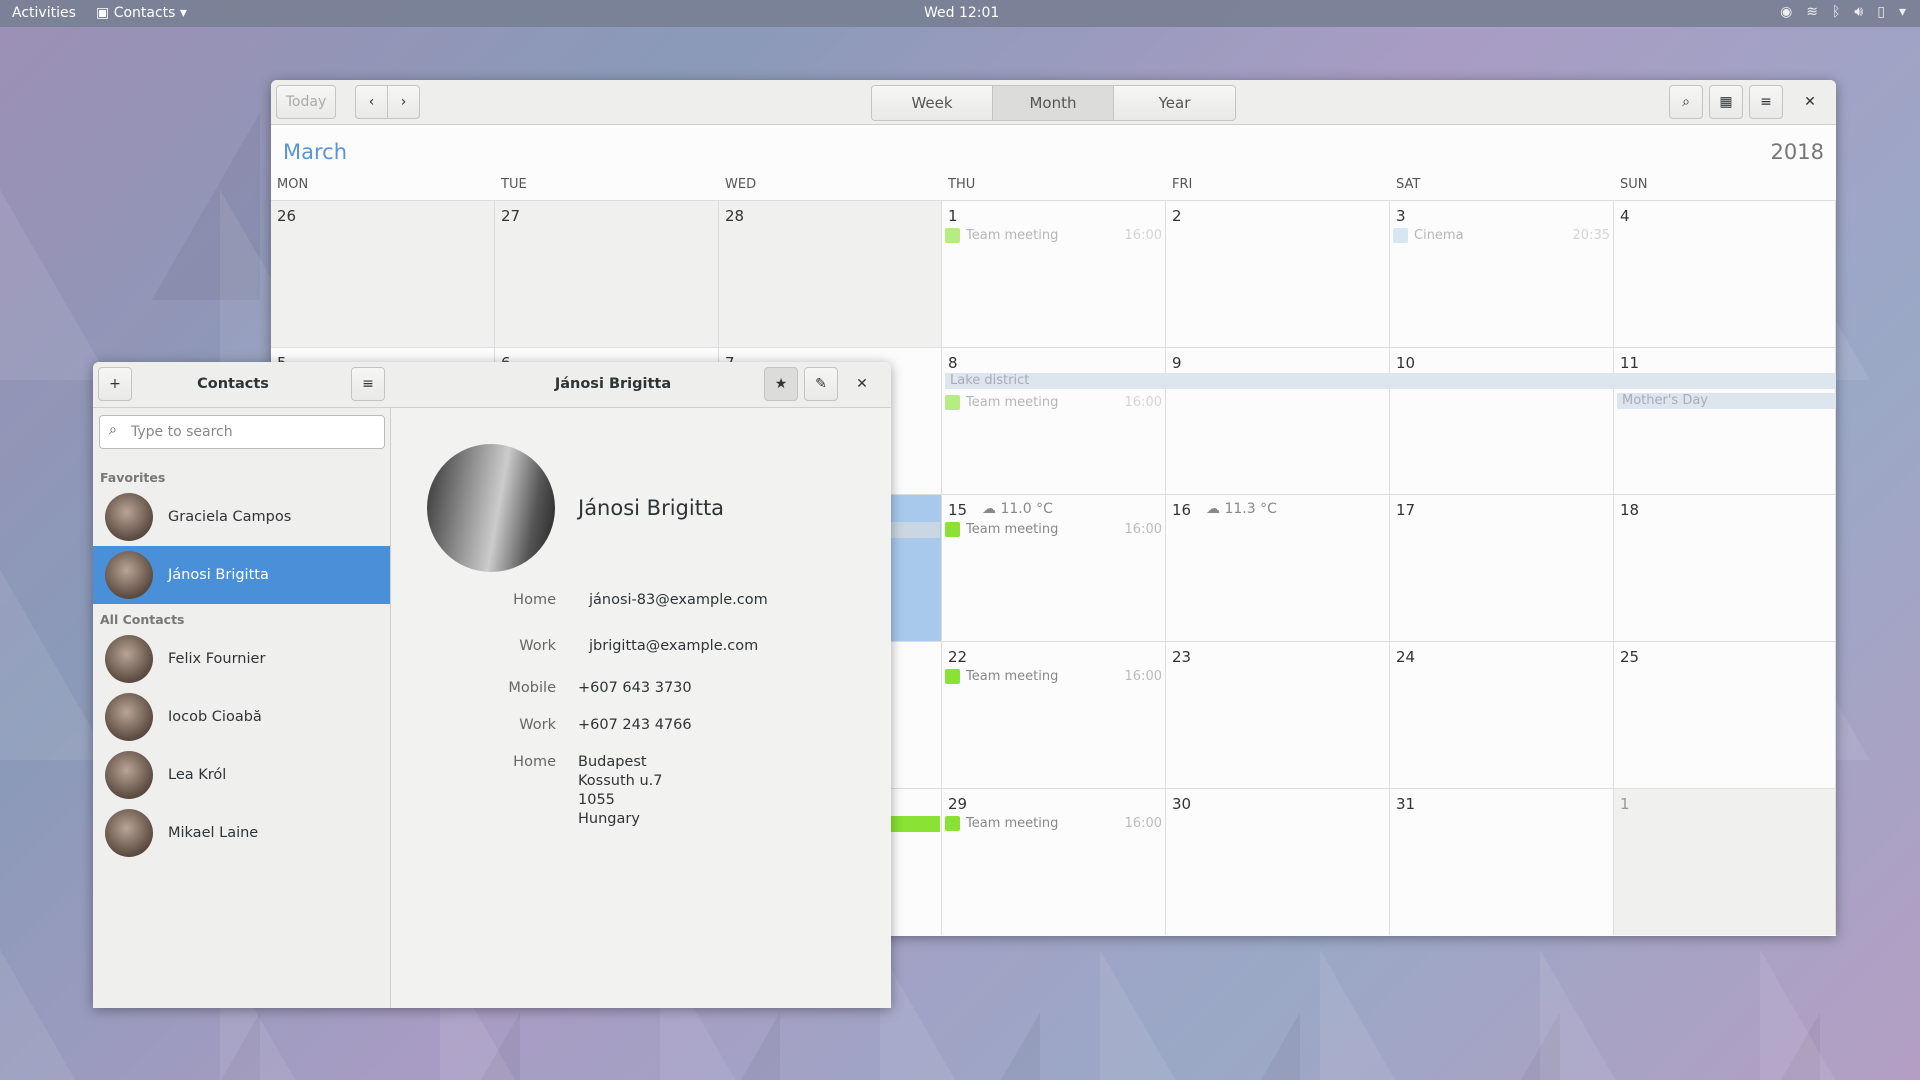 Image resolution: width=1920 pixels, height=1080 pixels. I want to click on day-cell: 11, so click(1725, 420).